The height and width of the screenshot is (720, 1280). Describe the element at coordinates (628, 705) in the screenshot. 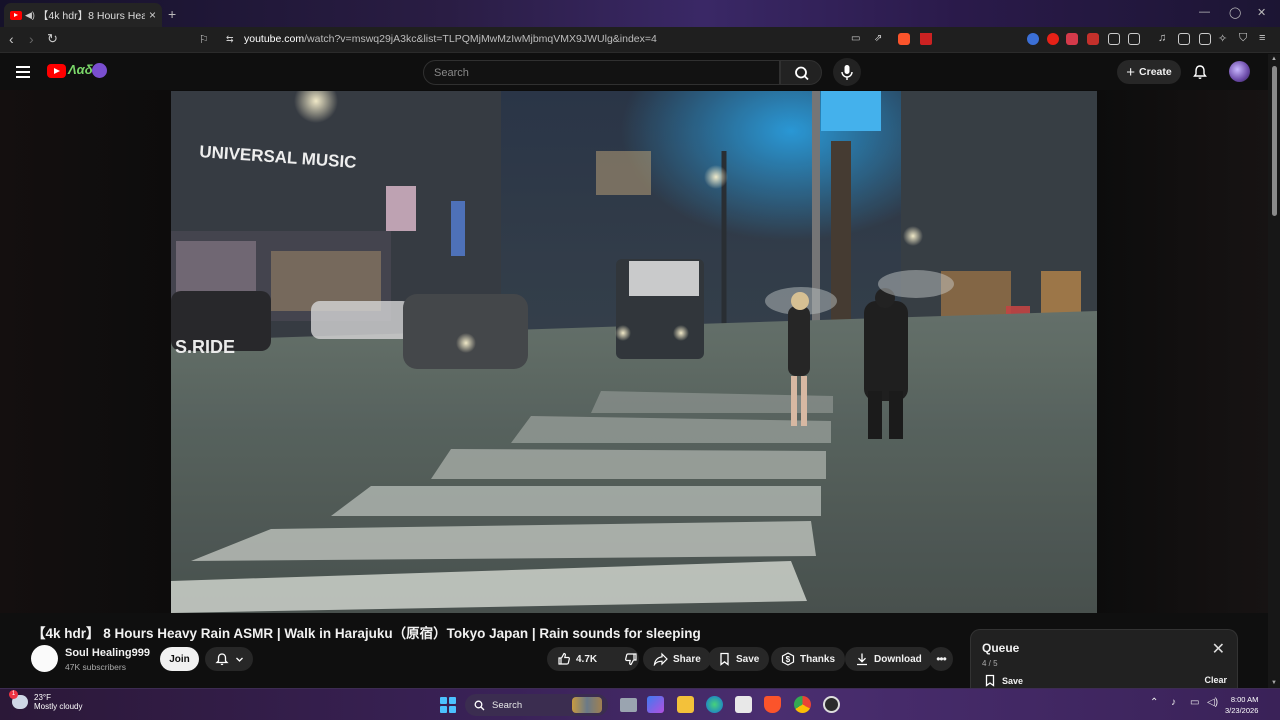

I see `task-view-icon` at that location.